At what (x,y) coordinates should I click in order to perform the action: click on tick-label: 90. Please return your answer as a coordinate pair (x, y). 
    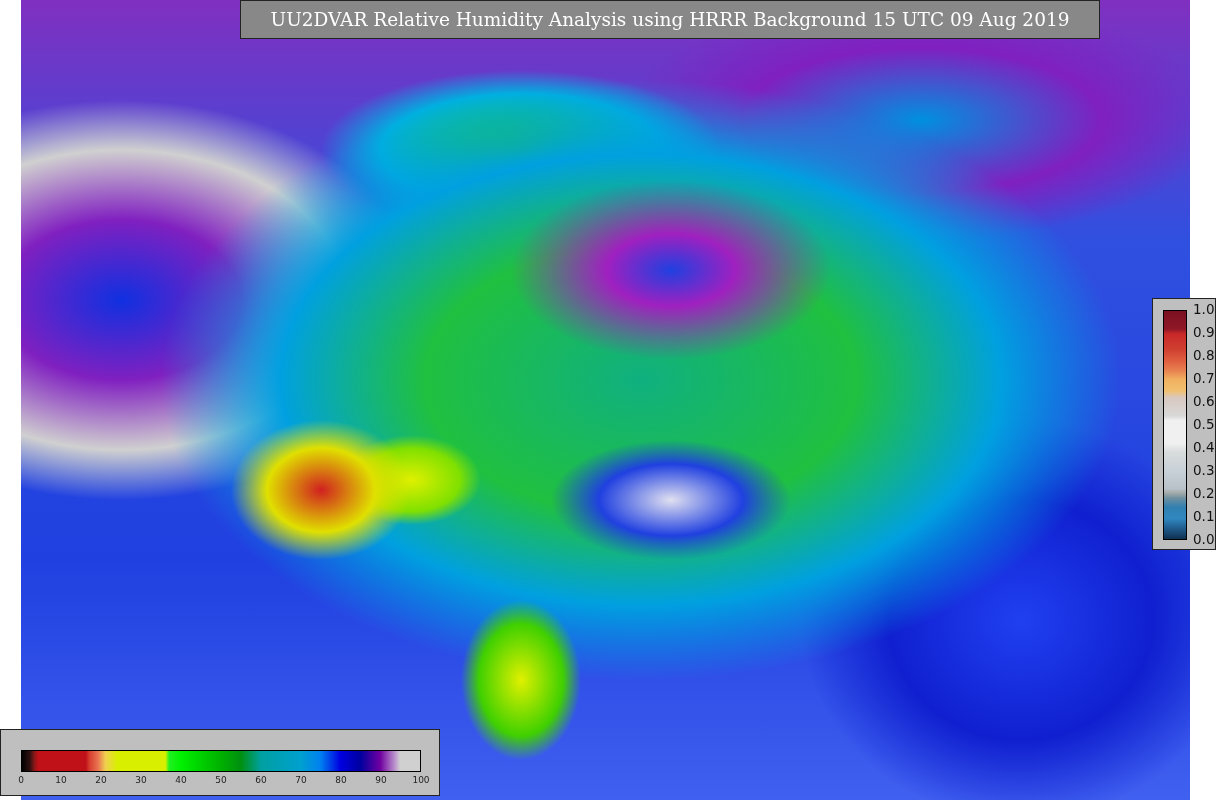
    Looking at the image, I should click on (381, 780).